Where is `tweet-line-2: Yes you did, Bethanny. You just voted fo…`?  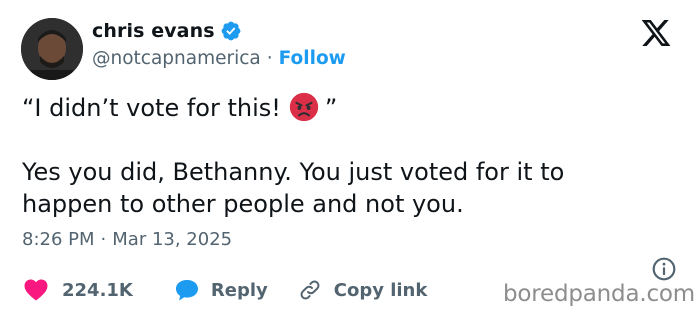 tweet-line-2: Yes you did, Bethanny. You just voted fo… is located at coordinates (293, 172).